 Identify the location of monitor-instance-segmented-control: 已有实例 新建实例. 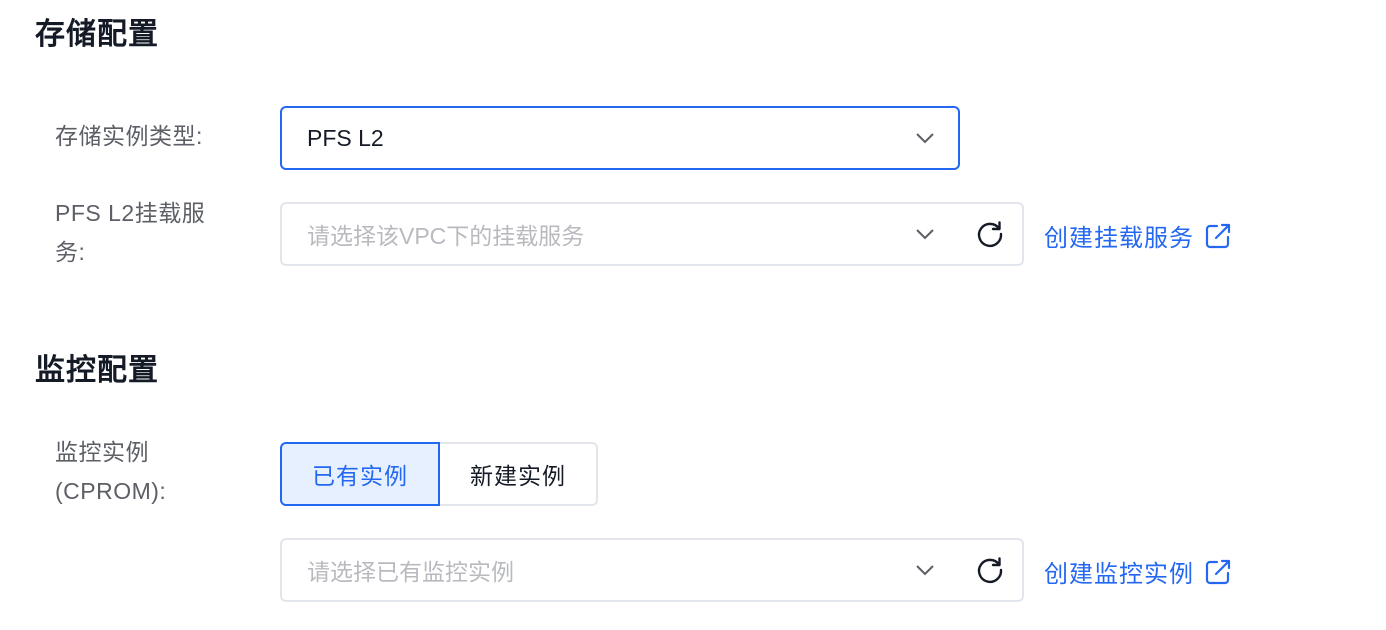
(439, 474).